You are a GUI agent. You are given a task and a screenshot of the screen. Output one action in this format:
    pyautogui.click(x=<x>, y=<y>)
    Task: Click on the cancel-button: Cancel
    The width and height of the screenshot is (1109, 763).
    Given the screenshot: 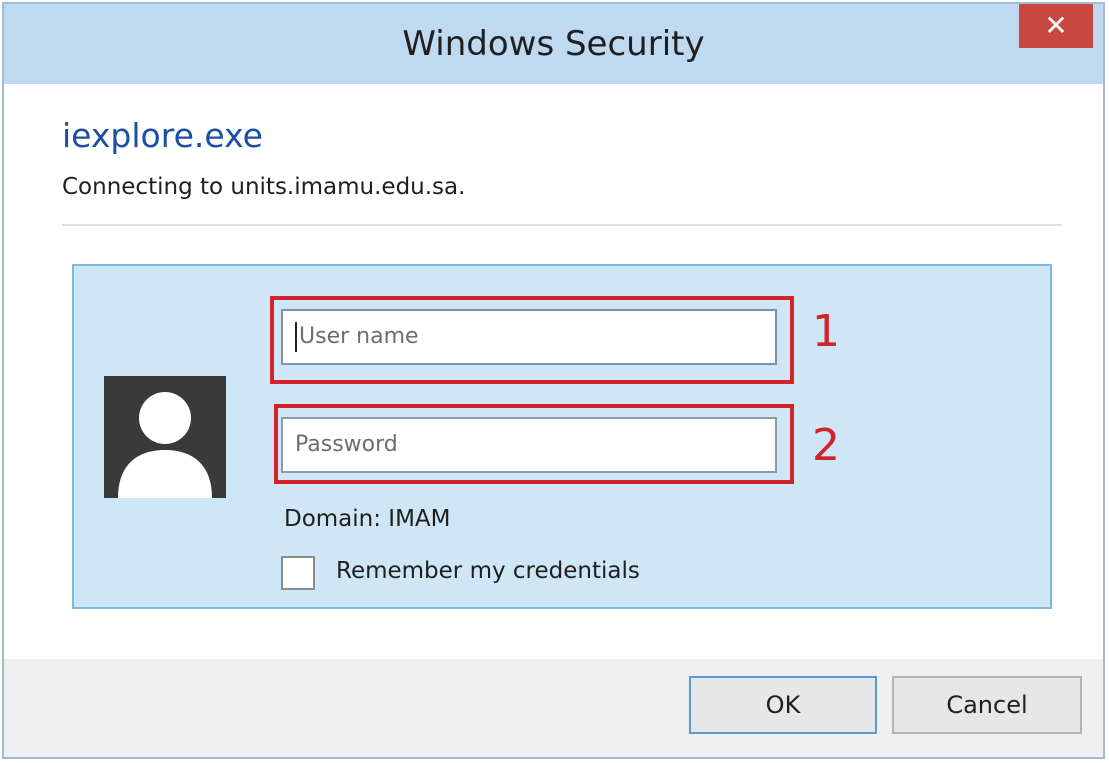 What is the action you would take?
    pyautogui.click(x=987, y=705)
    